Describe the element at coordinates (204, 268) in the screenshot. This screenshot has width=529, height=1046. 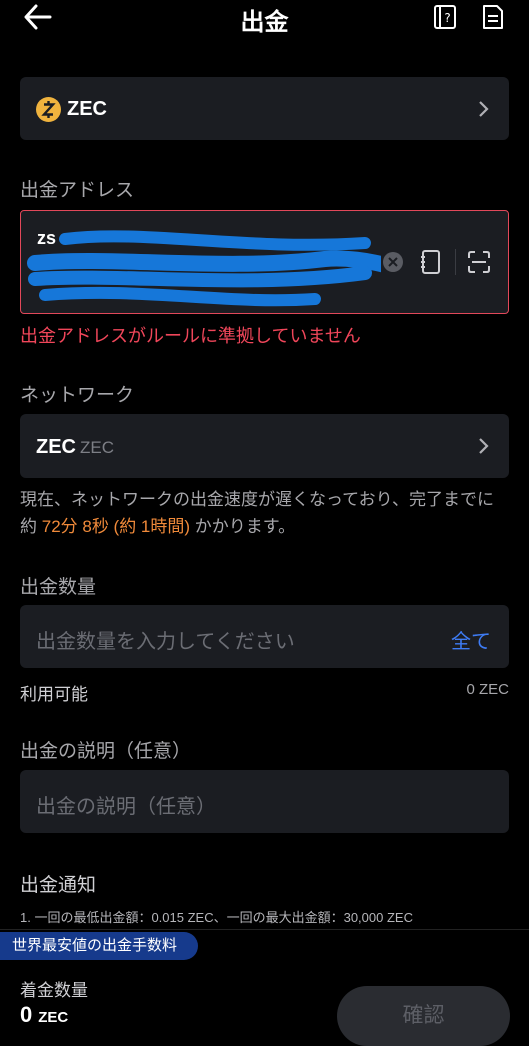
I see `redaction-scribble` at that location.